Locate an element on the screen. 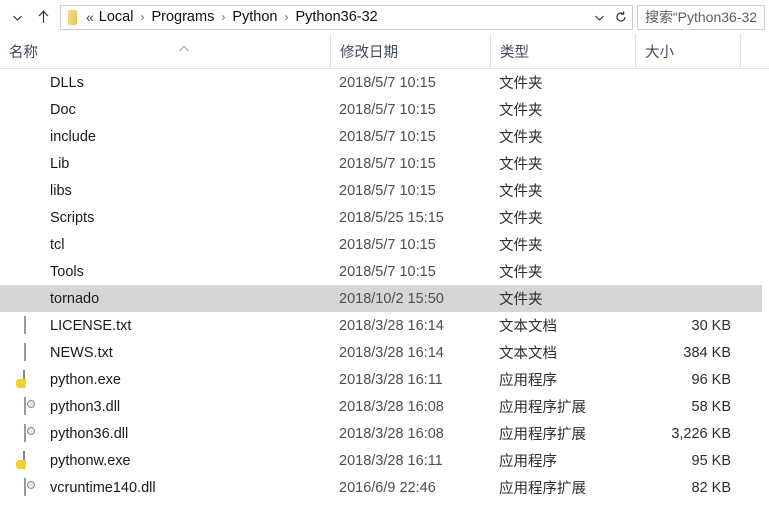  file-name-label: python3.dll is located at coordinates (85, 406).